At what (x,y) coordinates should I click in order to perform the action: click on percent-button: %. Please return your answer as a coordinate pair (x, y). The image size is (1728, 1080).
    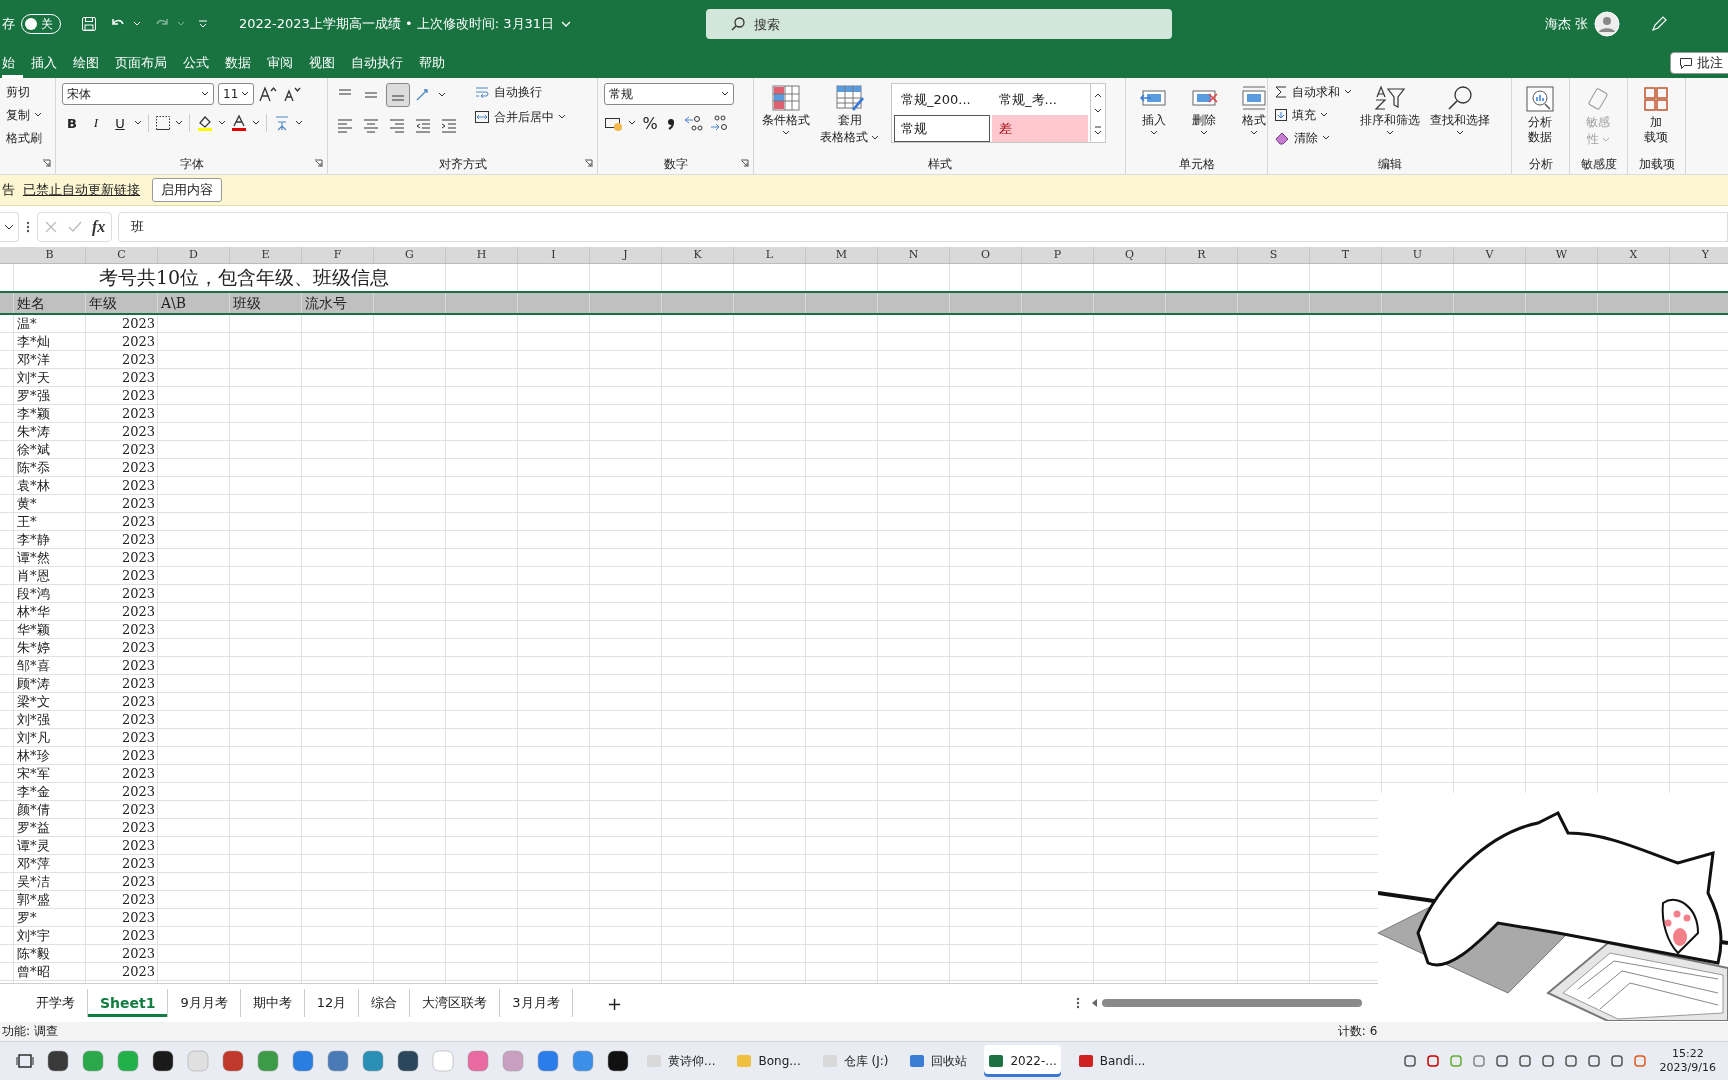
    Looking at the image, I should click on (650, 123).